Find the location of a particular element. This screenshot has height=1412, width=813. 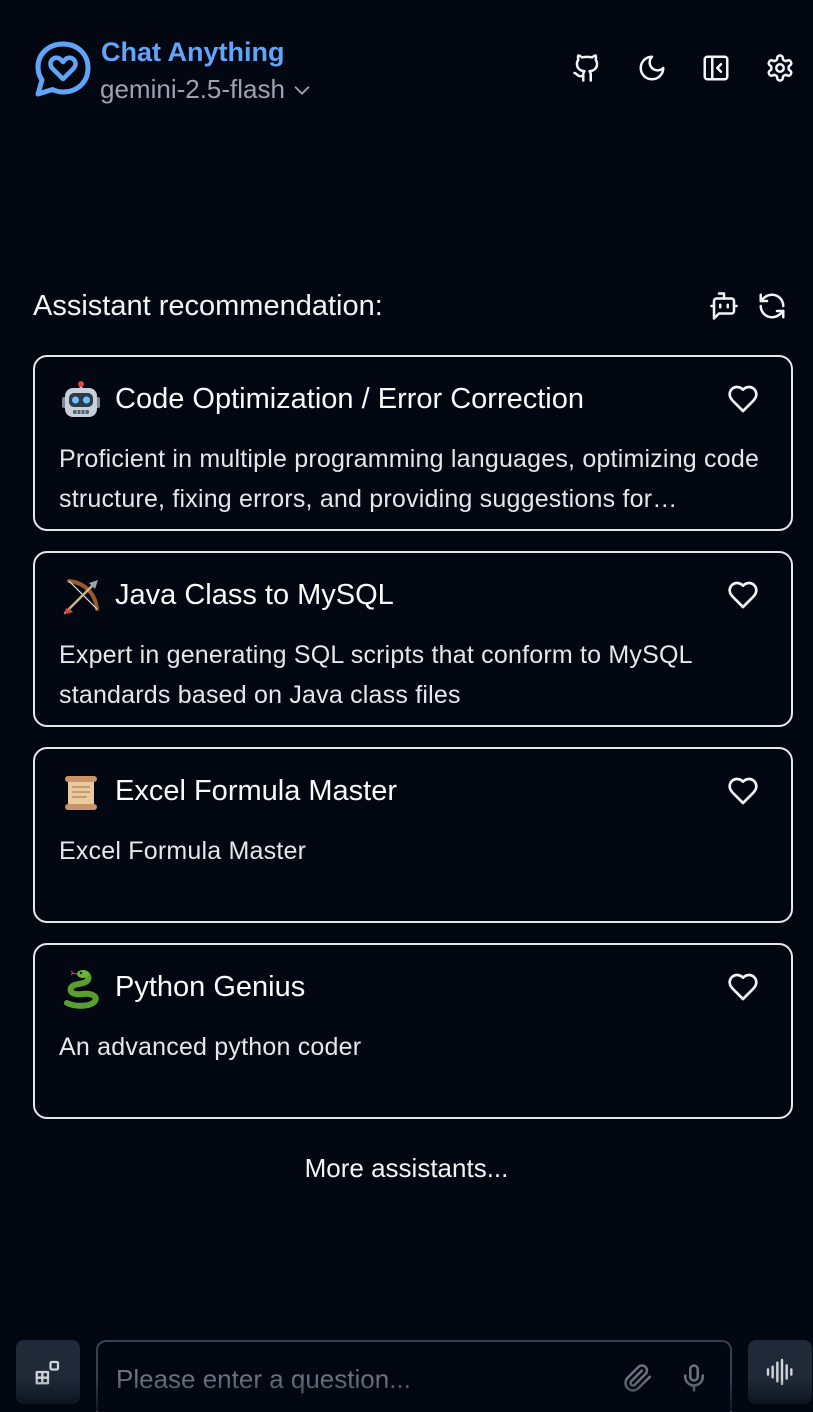

assistant-description: Excel Formula Master is located at coordinates (183, 851).